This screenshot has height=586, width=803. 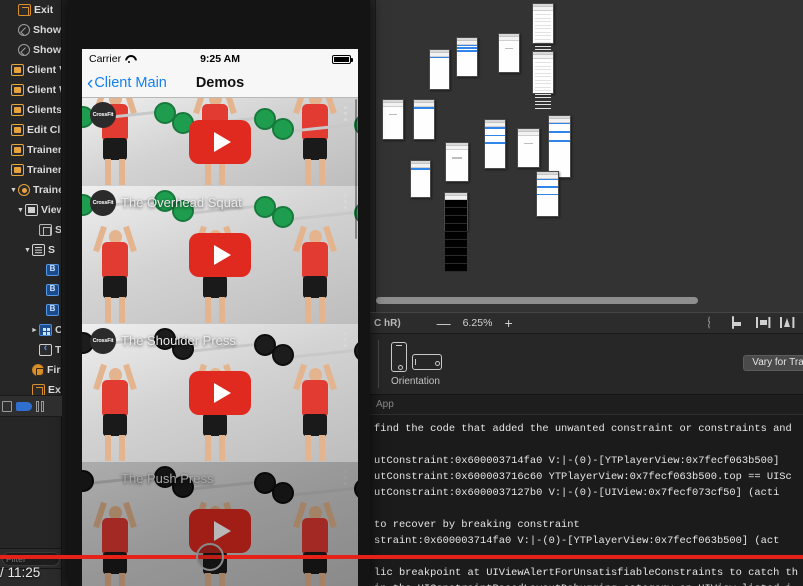 I want to click on video-progress-bar, so click(x=401, y=557).